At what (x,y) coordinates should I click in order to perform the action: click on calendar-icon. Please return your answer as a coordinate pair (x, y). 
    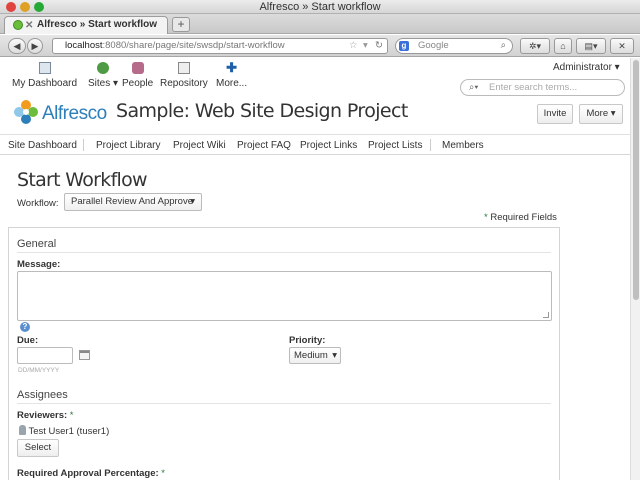
    Looking at the image, I should click on (84, 355).